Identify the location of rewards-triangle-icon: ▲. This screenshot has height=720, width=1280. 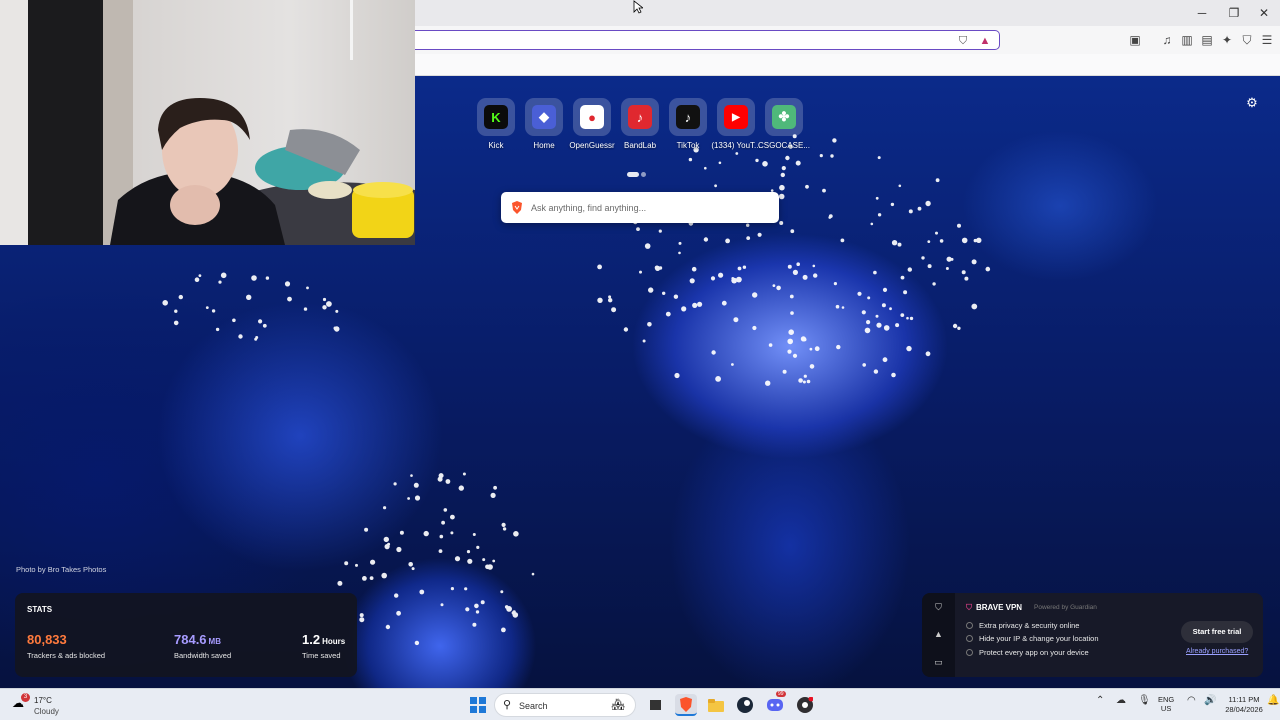
(938, 634).